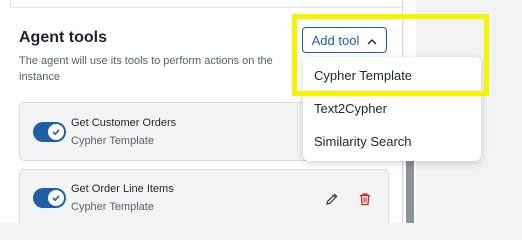  Describe the element at coordinates (363, 141) in the screenshot. I see `menu-item-similarity-search: Similarity Search` at that location.